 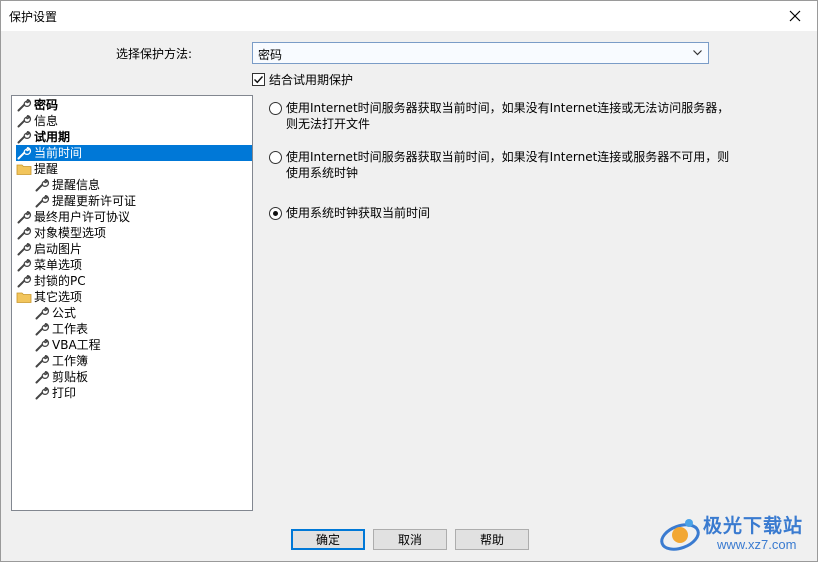 I want to click on option-text: 使用系统时钟获取当前时间, so click(x=358, y=213).